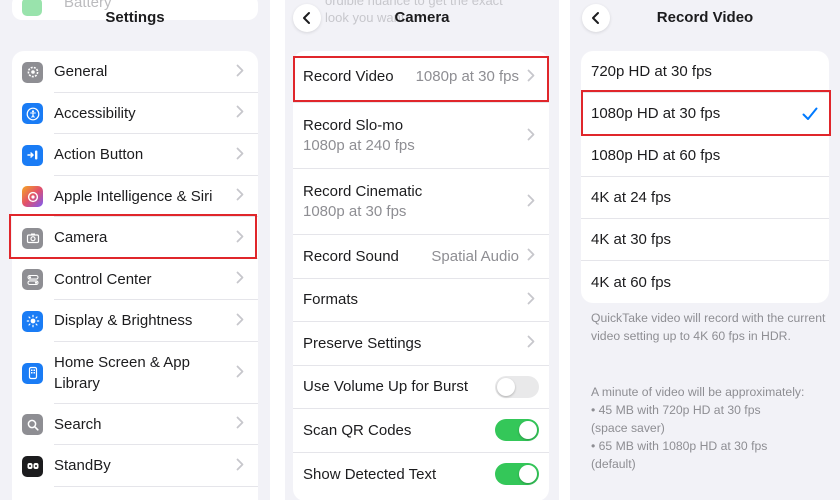 The image size is (840, 500). I want to click on item-label: Home Screen & App Library, so click(122, 372).